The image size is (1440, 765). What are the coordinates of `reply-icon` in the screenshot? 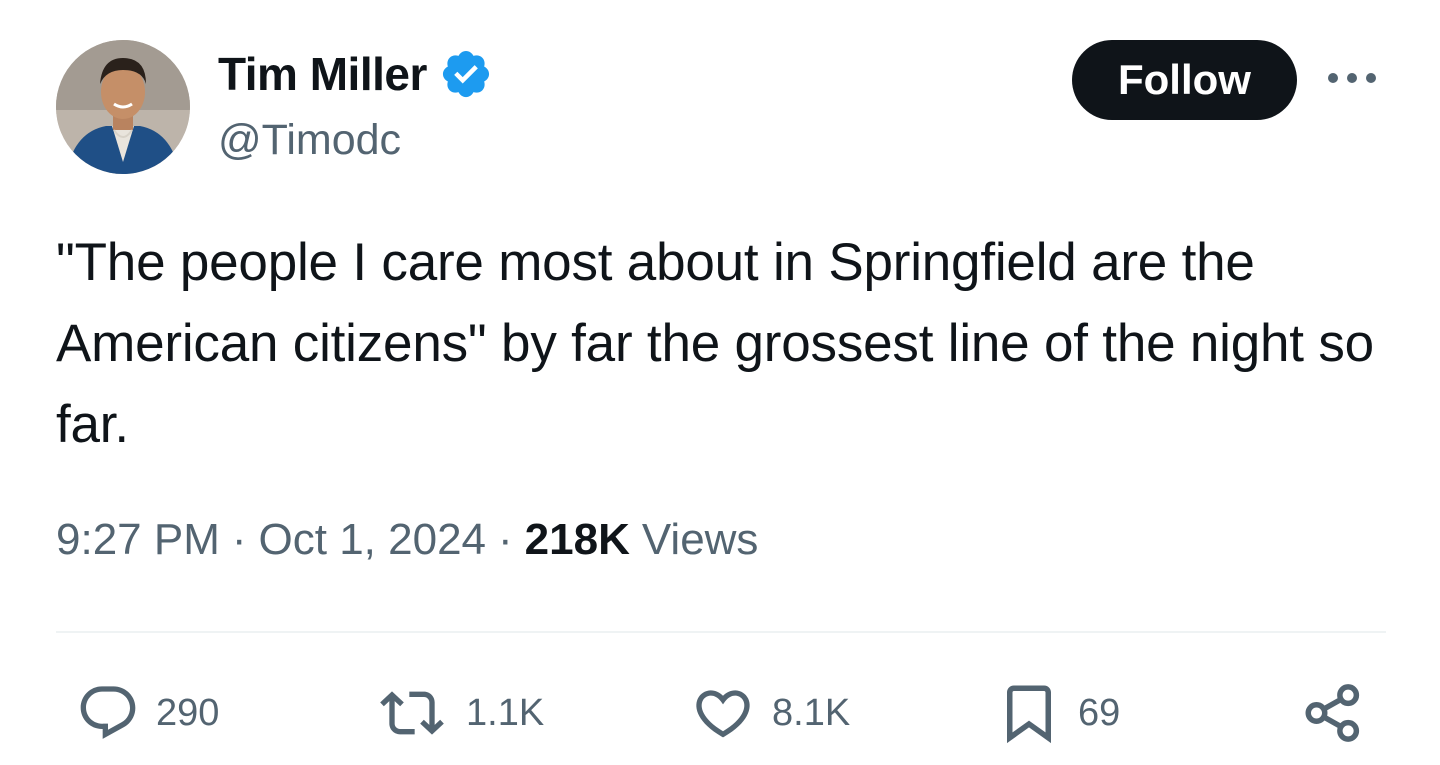 It's located at (108, 712).